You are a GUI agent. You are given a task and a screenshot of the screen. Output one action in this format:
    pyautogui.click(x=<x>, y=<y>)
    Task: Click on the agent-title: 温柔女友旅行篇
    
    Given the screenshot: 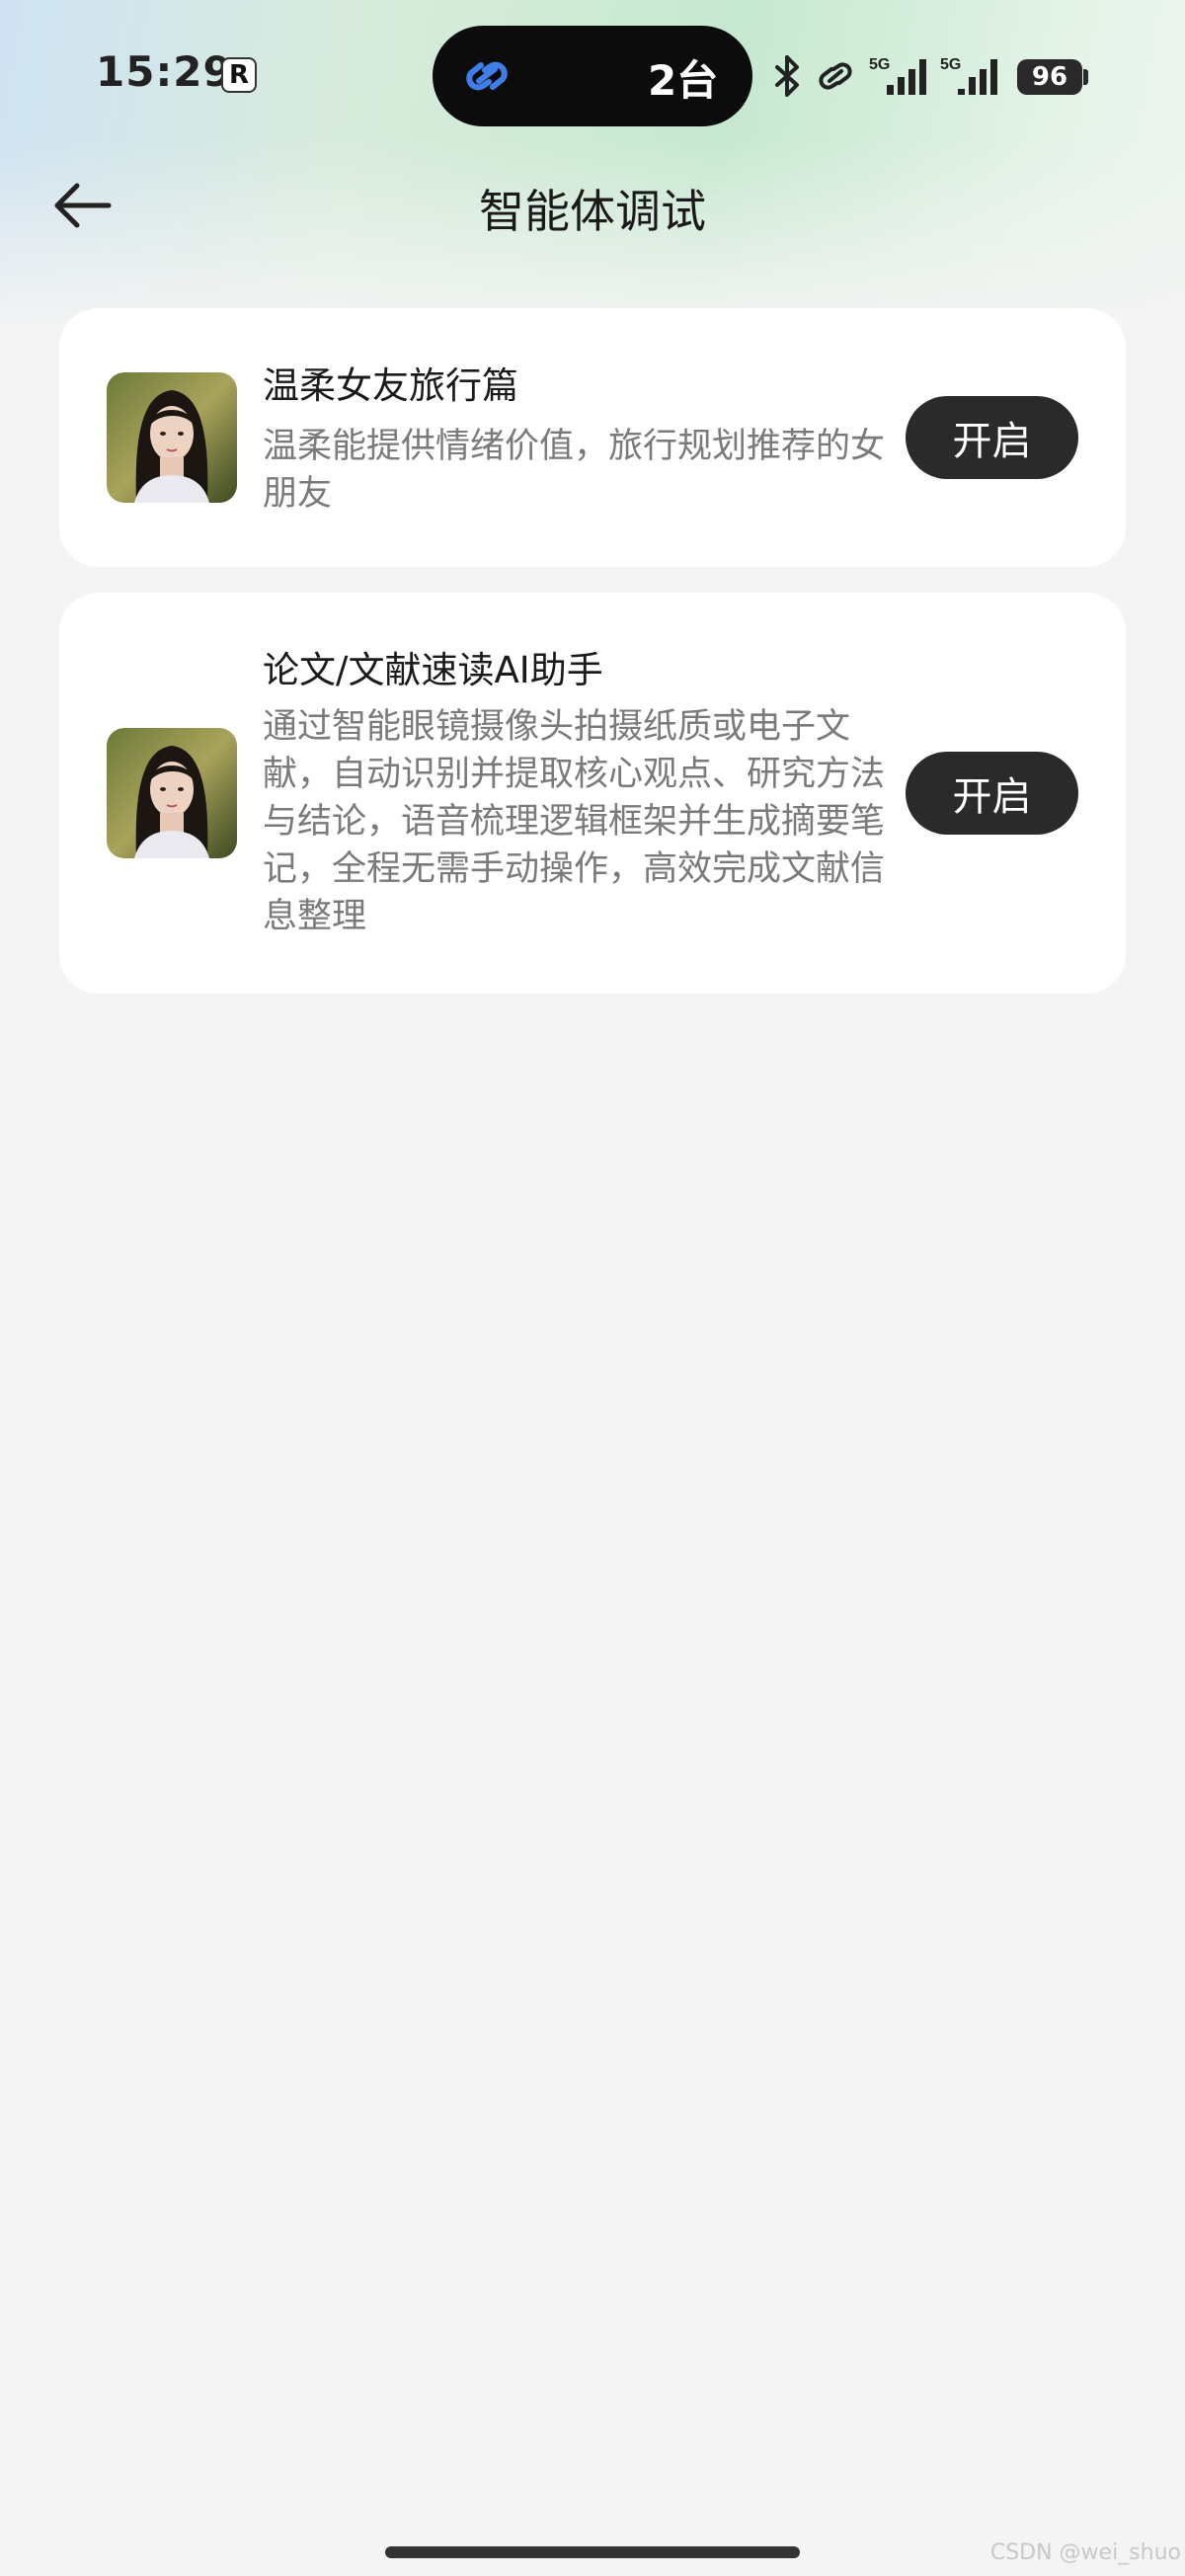 What is the action you would take?
    pyautogui.click(x=391, y=385)
    